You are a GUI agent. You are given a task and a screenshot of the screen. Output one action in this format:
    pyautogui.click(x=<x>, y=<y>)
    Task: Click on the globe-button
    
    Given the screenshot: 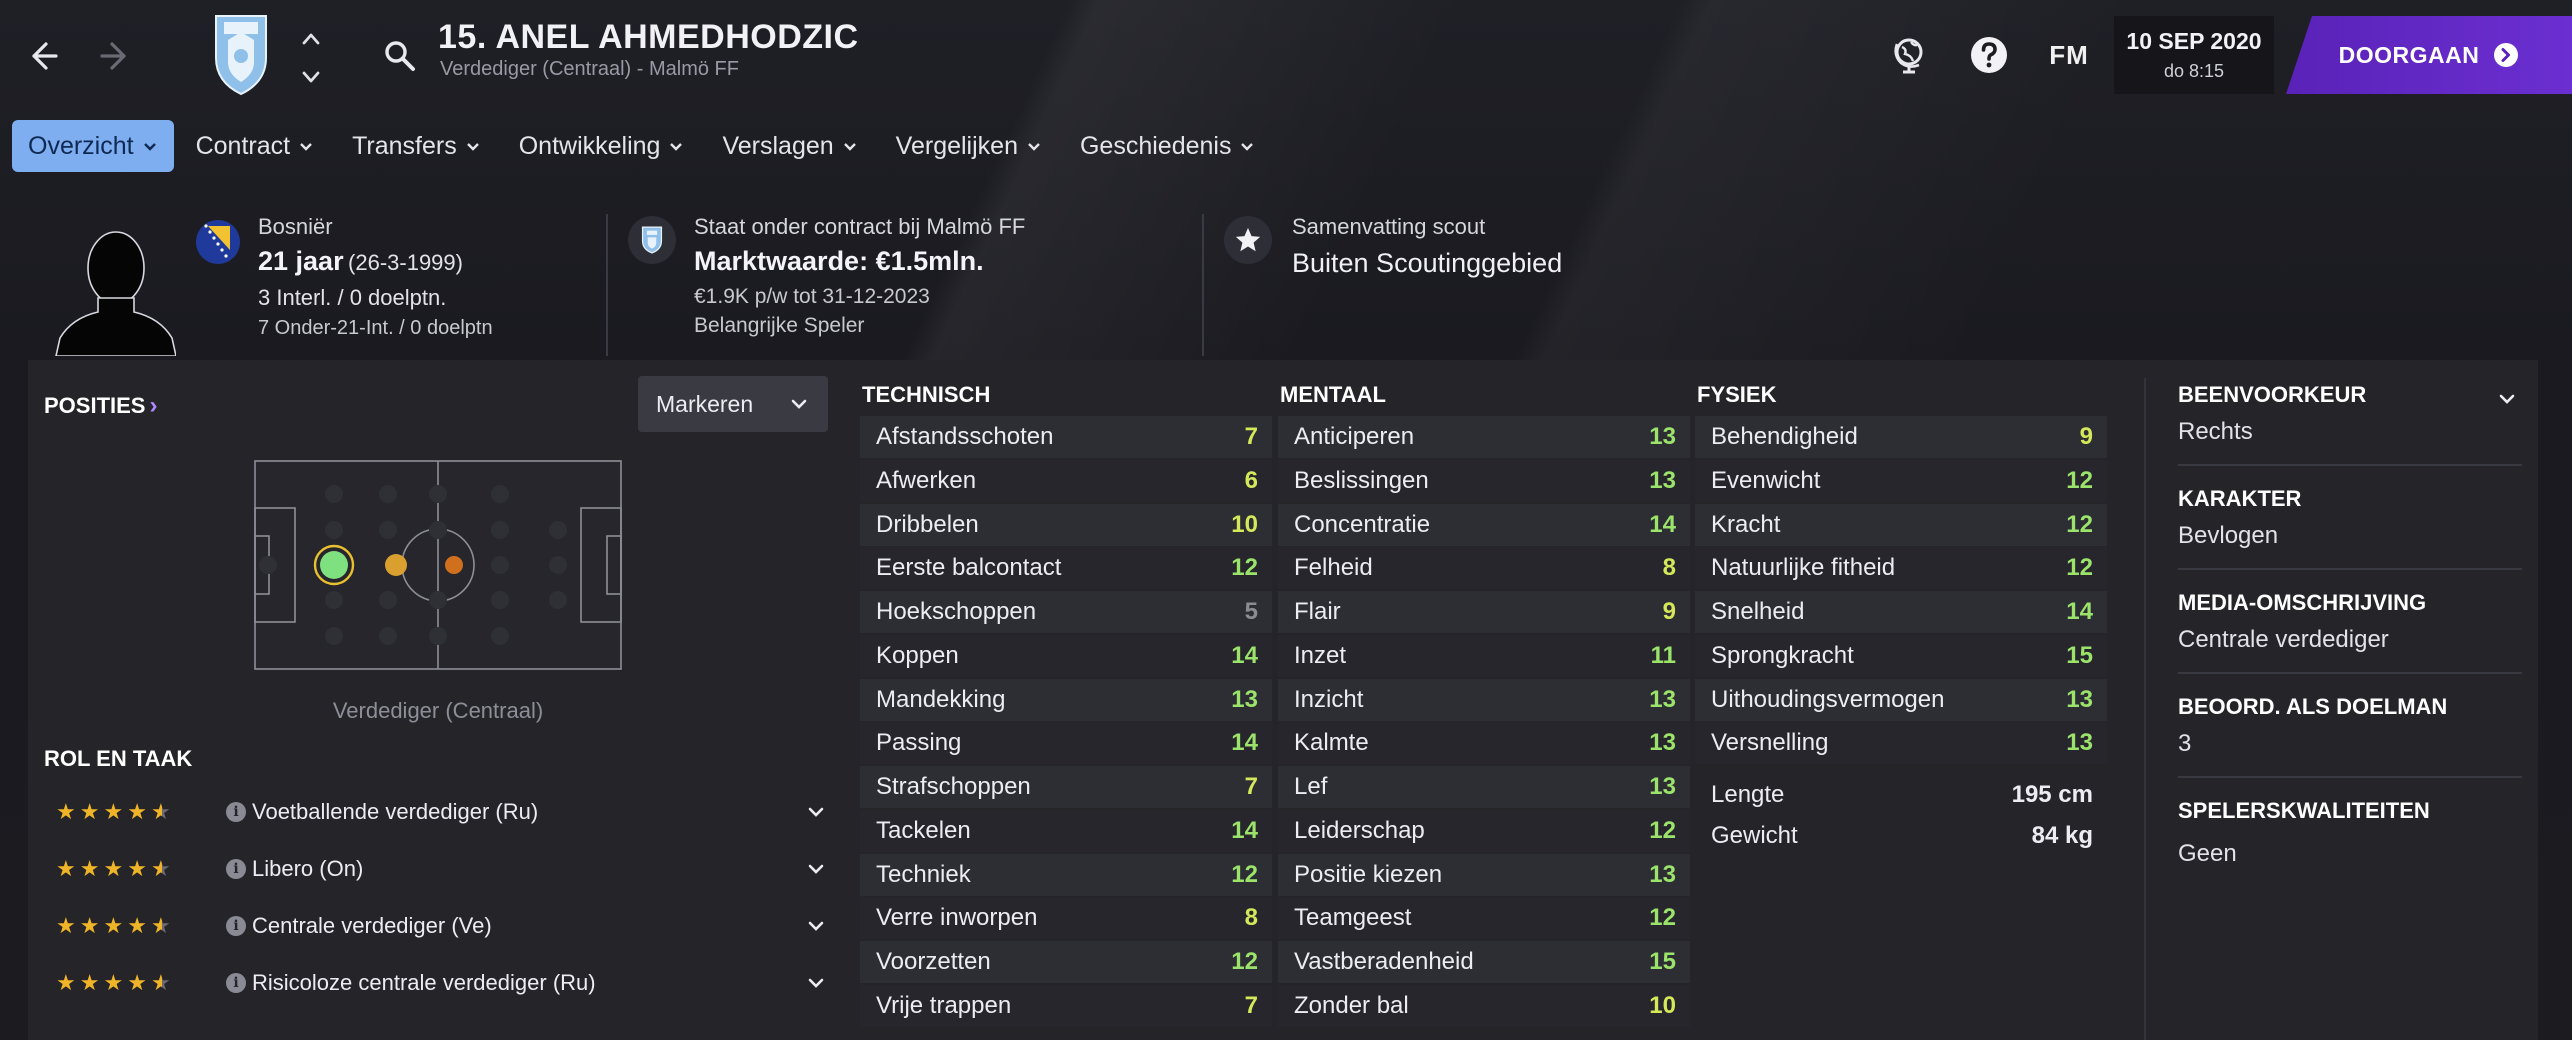 What is the action you would take?
    pyautogui.click(x=1909, y=55)
    